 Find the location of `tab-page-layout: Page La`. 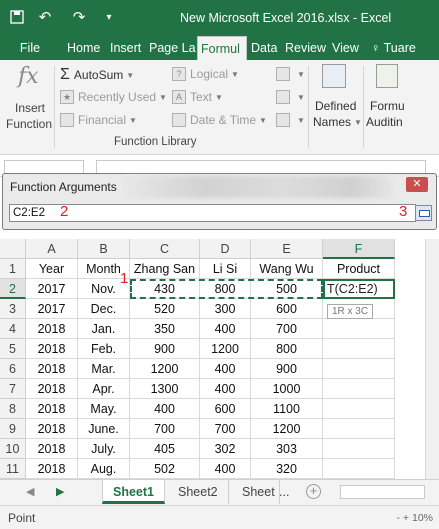

tab-page-layout: Page La is located at coordinates (171, 48).